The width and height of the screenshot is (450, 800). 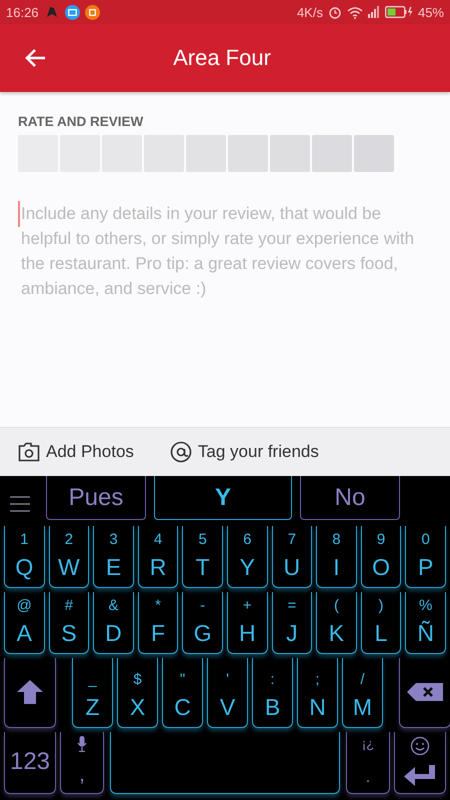 What do you see at coordinates (24, 557) in the screenshot?
I see `keyboard-key: 1 Q` at bounding box center [24, 557].